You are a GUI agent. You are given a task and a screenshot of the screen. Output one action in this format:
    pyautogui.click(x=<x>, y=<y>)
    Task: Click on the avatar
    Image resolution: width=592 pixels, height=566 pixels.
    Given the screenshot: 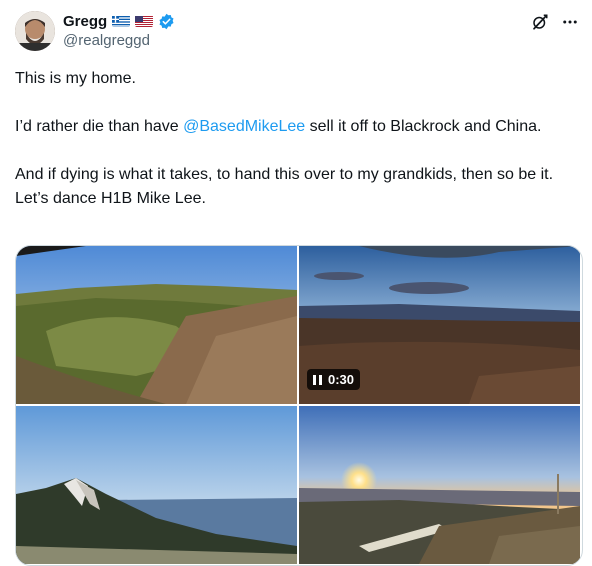 What is the action you would take?
    pyautogui.click(x=35, y=31)
    